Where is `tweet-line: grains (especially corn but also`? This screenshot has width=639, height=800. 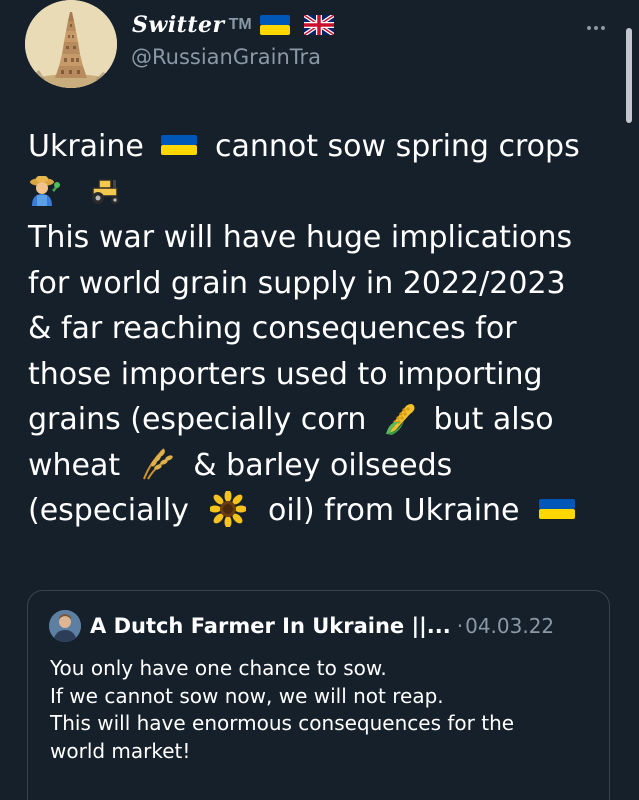
tweet-line: grains (especially corn but also is located at coordinates (323, 420).